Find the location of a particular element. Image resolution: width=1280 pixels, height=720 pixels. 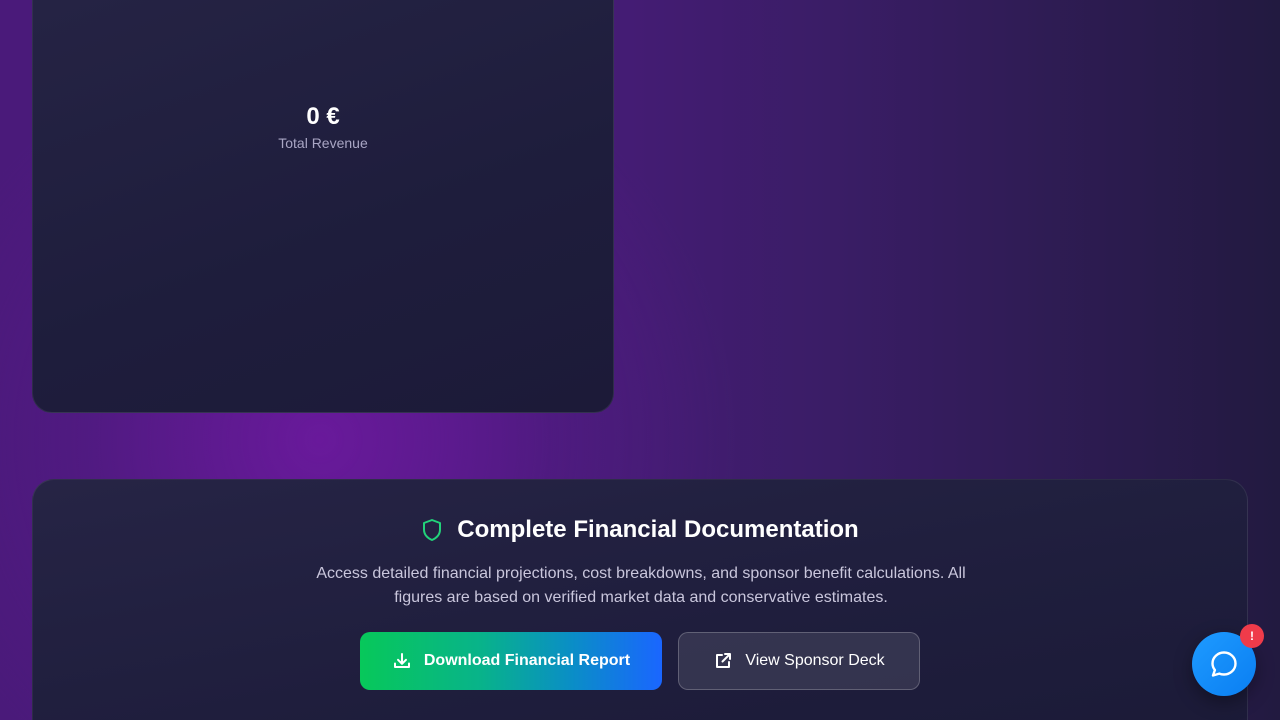

shield-icon is located at coordinates (432, 530).